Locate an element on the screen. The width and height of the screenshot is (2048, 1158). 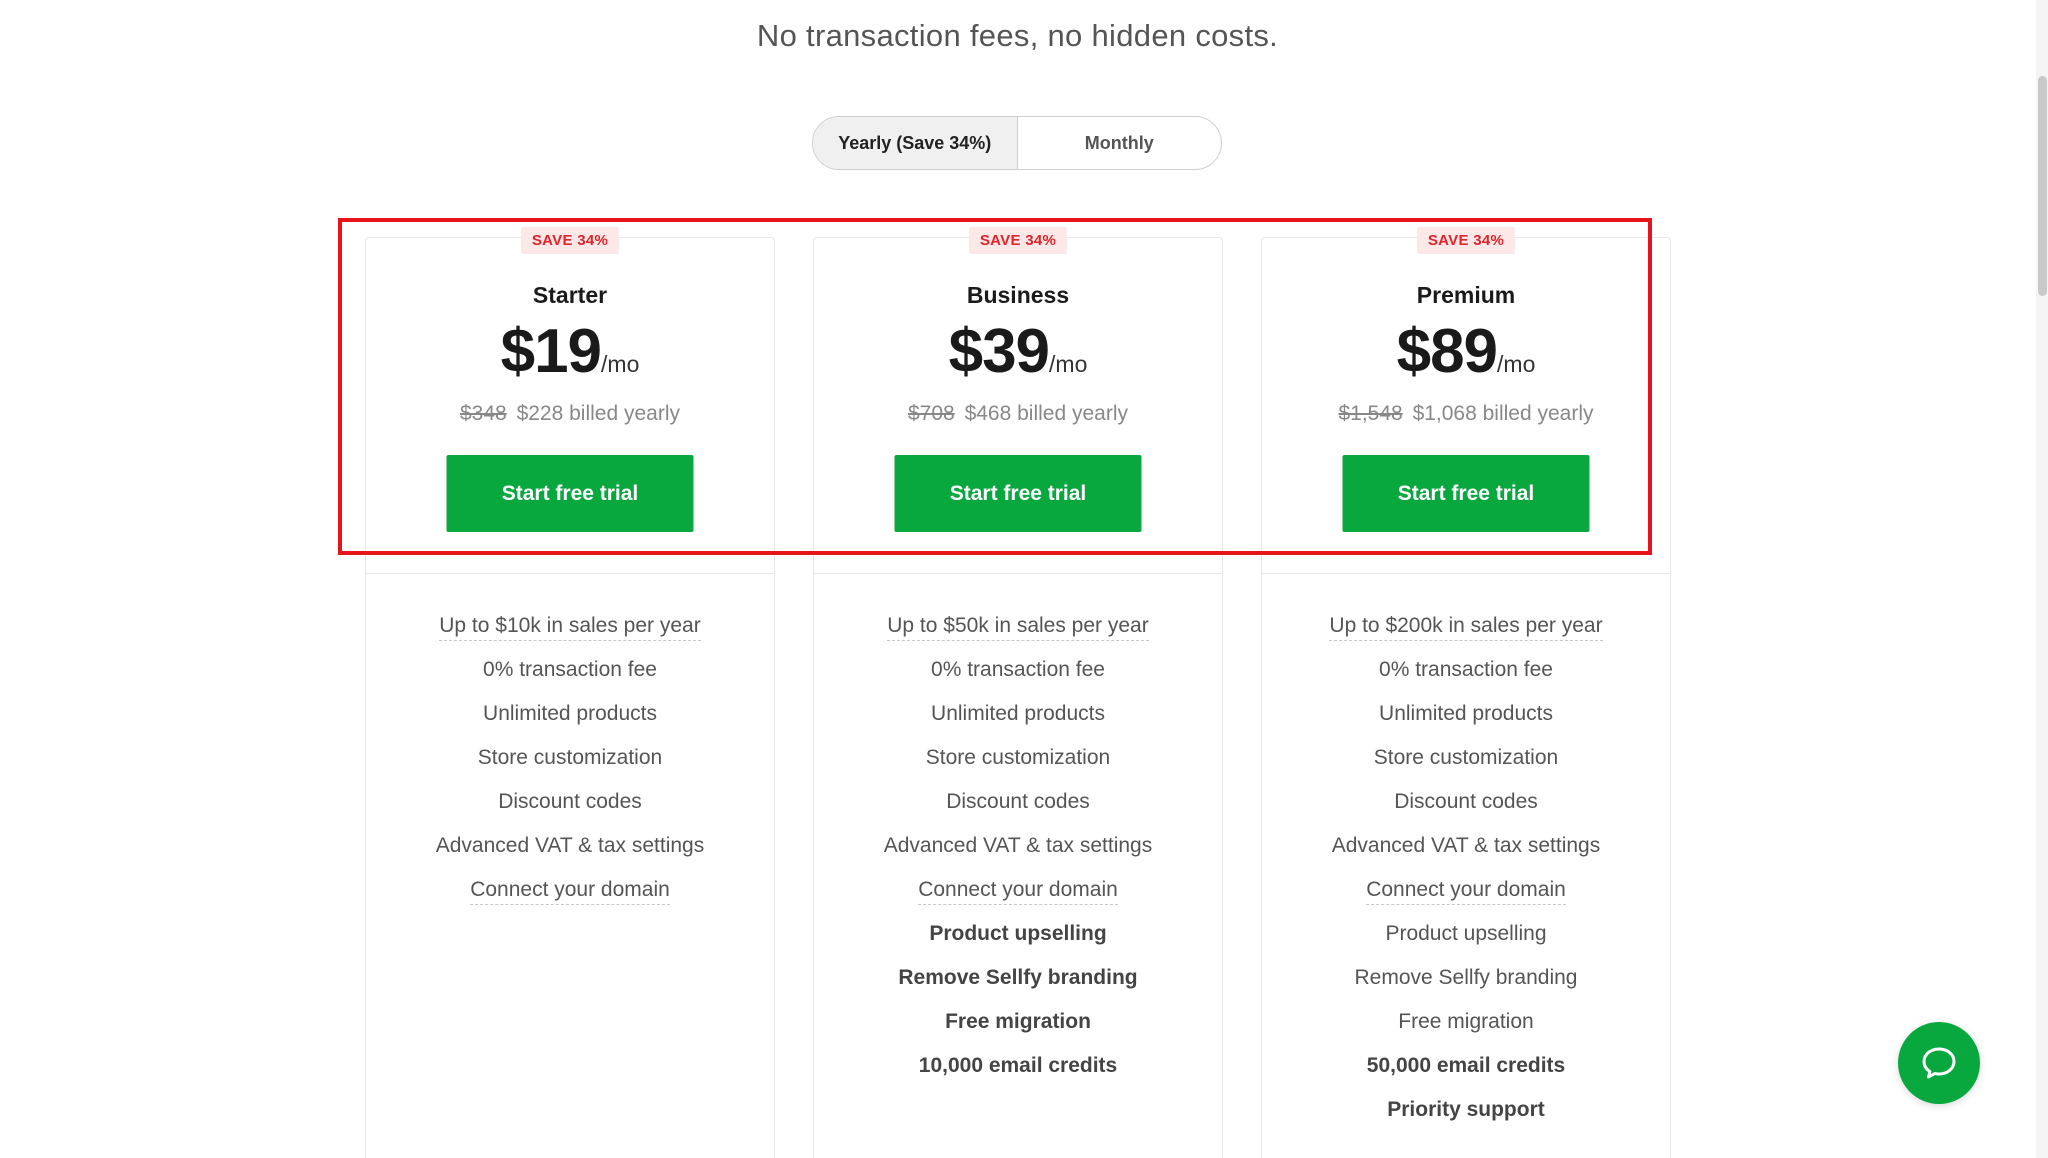
old-price: $708 is located at coordinates (931, 413).